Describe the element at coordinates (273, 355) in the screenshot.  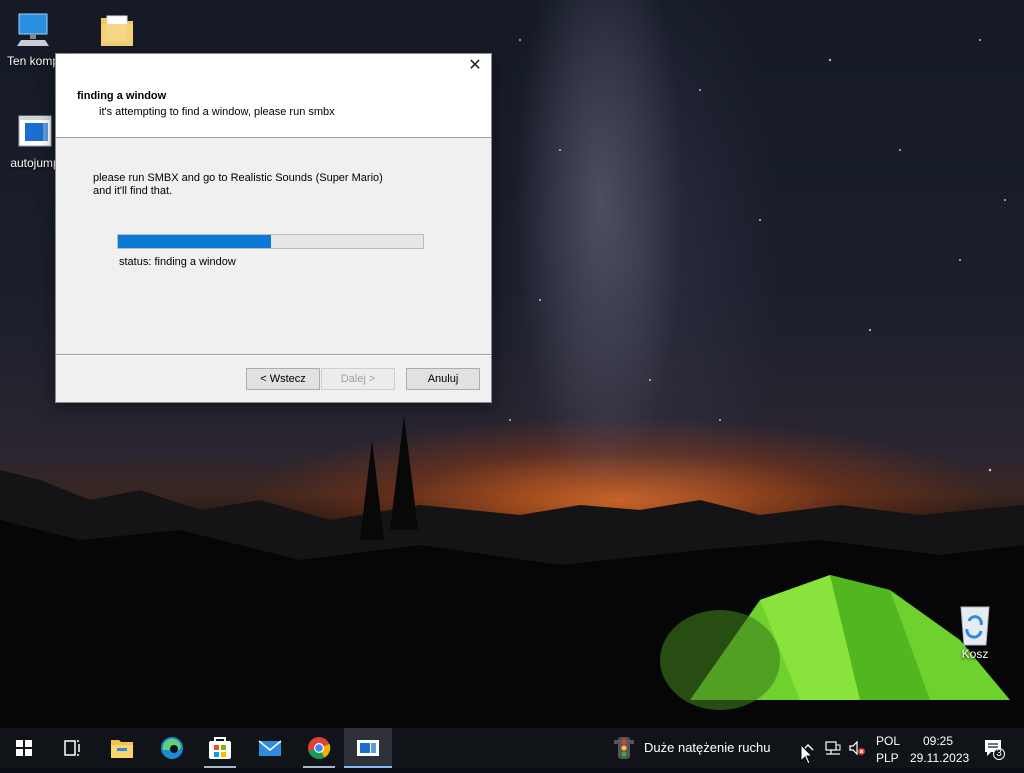
I see `dialog-separator` at that location.